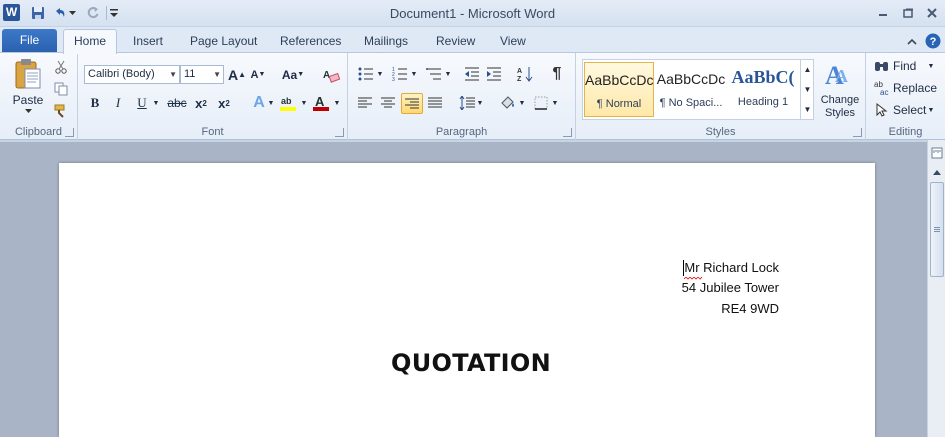 Image resolution: width=945 pixels, height=437 pixels. I want to click on font-launcher-icon, so click(339, 132).